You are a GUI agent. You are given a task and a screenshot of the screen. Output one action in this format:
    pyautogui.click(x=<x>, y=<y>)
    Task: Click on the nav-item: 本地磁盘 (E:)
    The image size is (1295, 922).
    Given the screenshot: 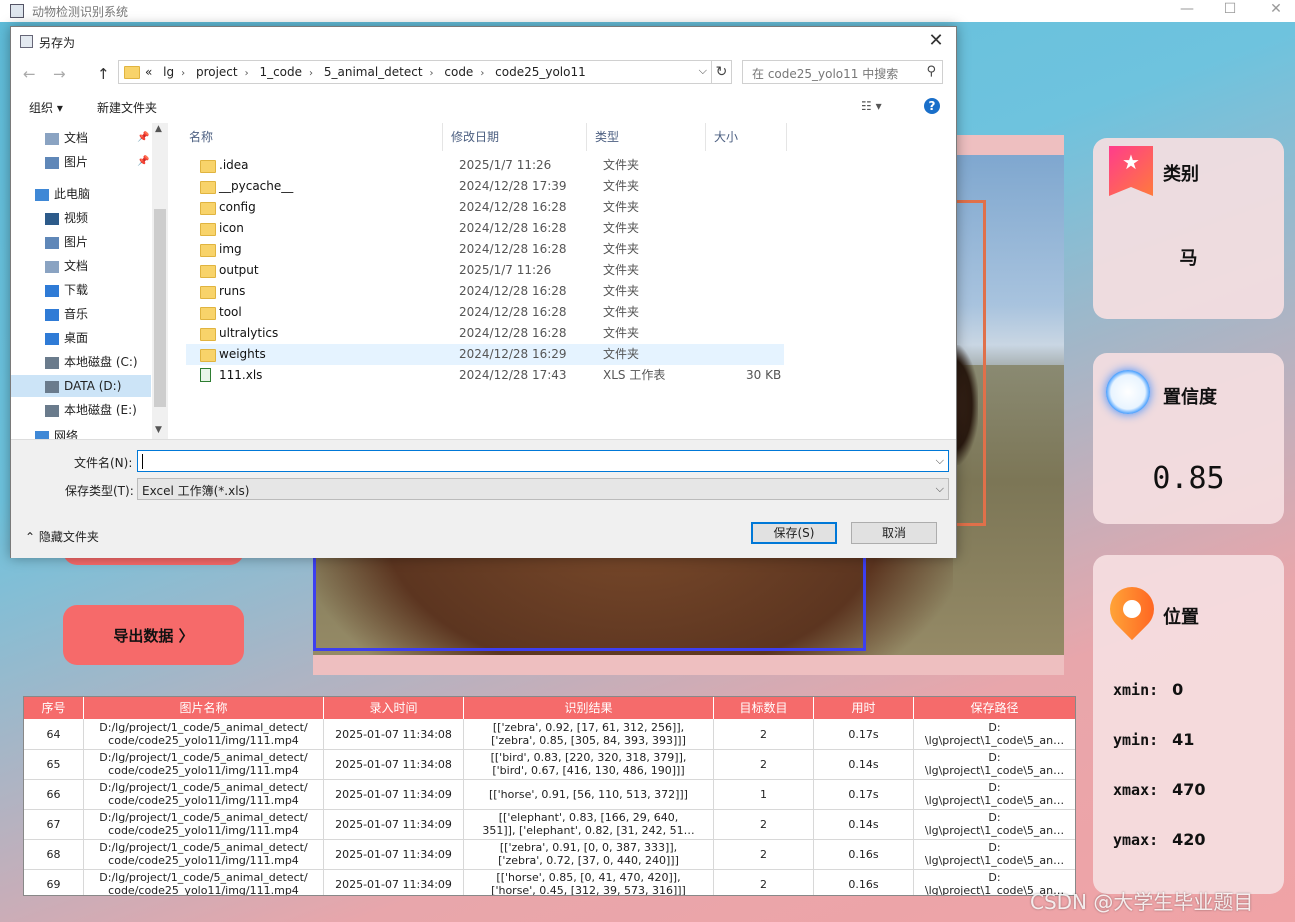 What is the action you would take?
    pyautogui.click(x=91, y=410)
    